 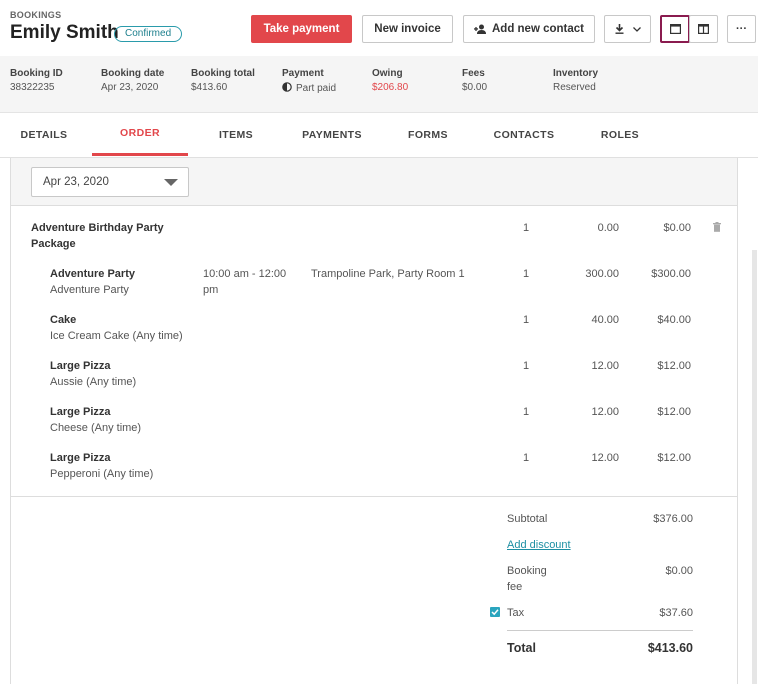 I want to click on date-filter-bar: Apr 23, 2020, so click(x=374, y=182).